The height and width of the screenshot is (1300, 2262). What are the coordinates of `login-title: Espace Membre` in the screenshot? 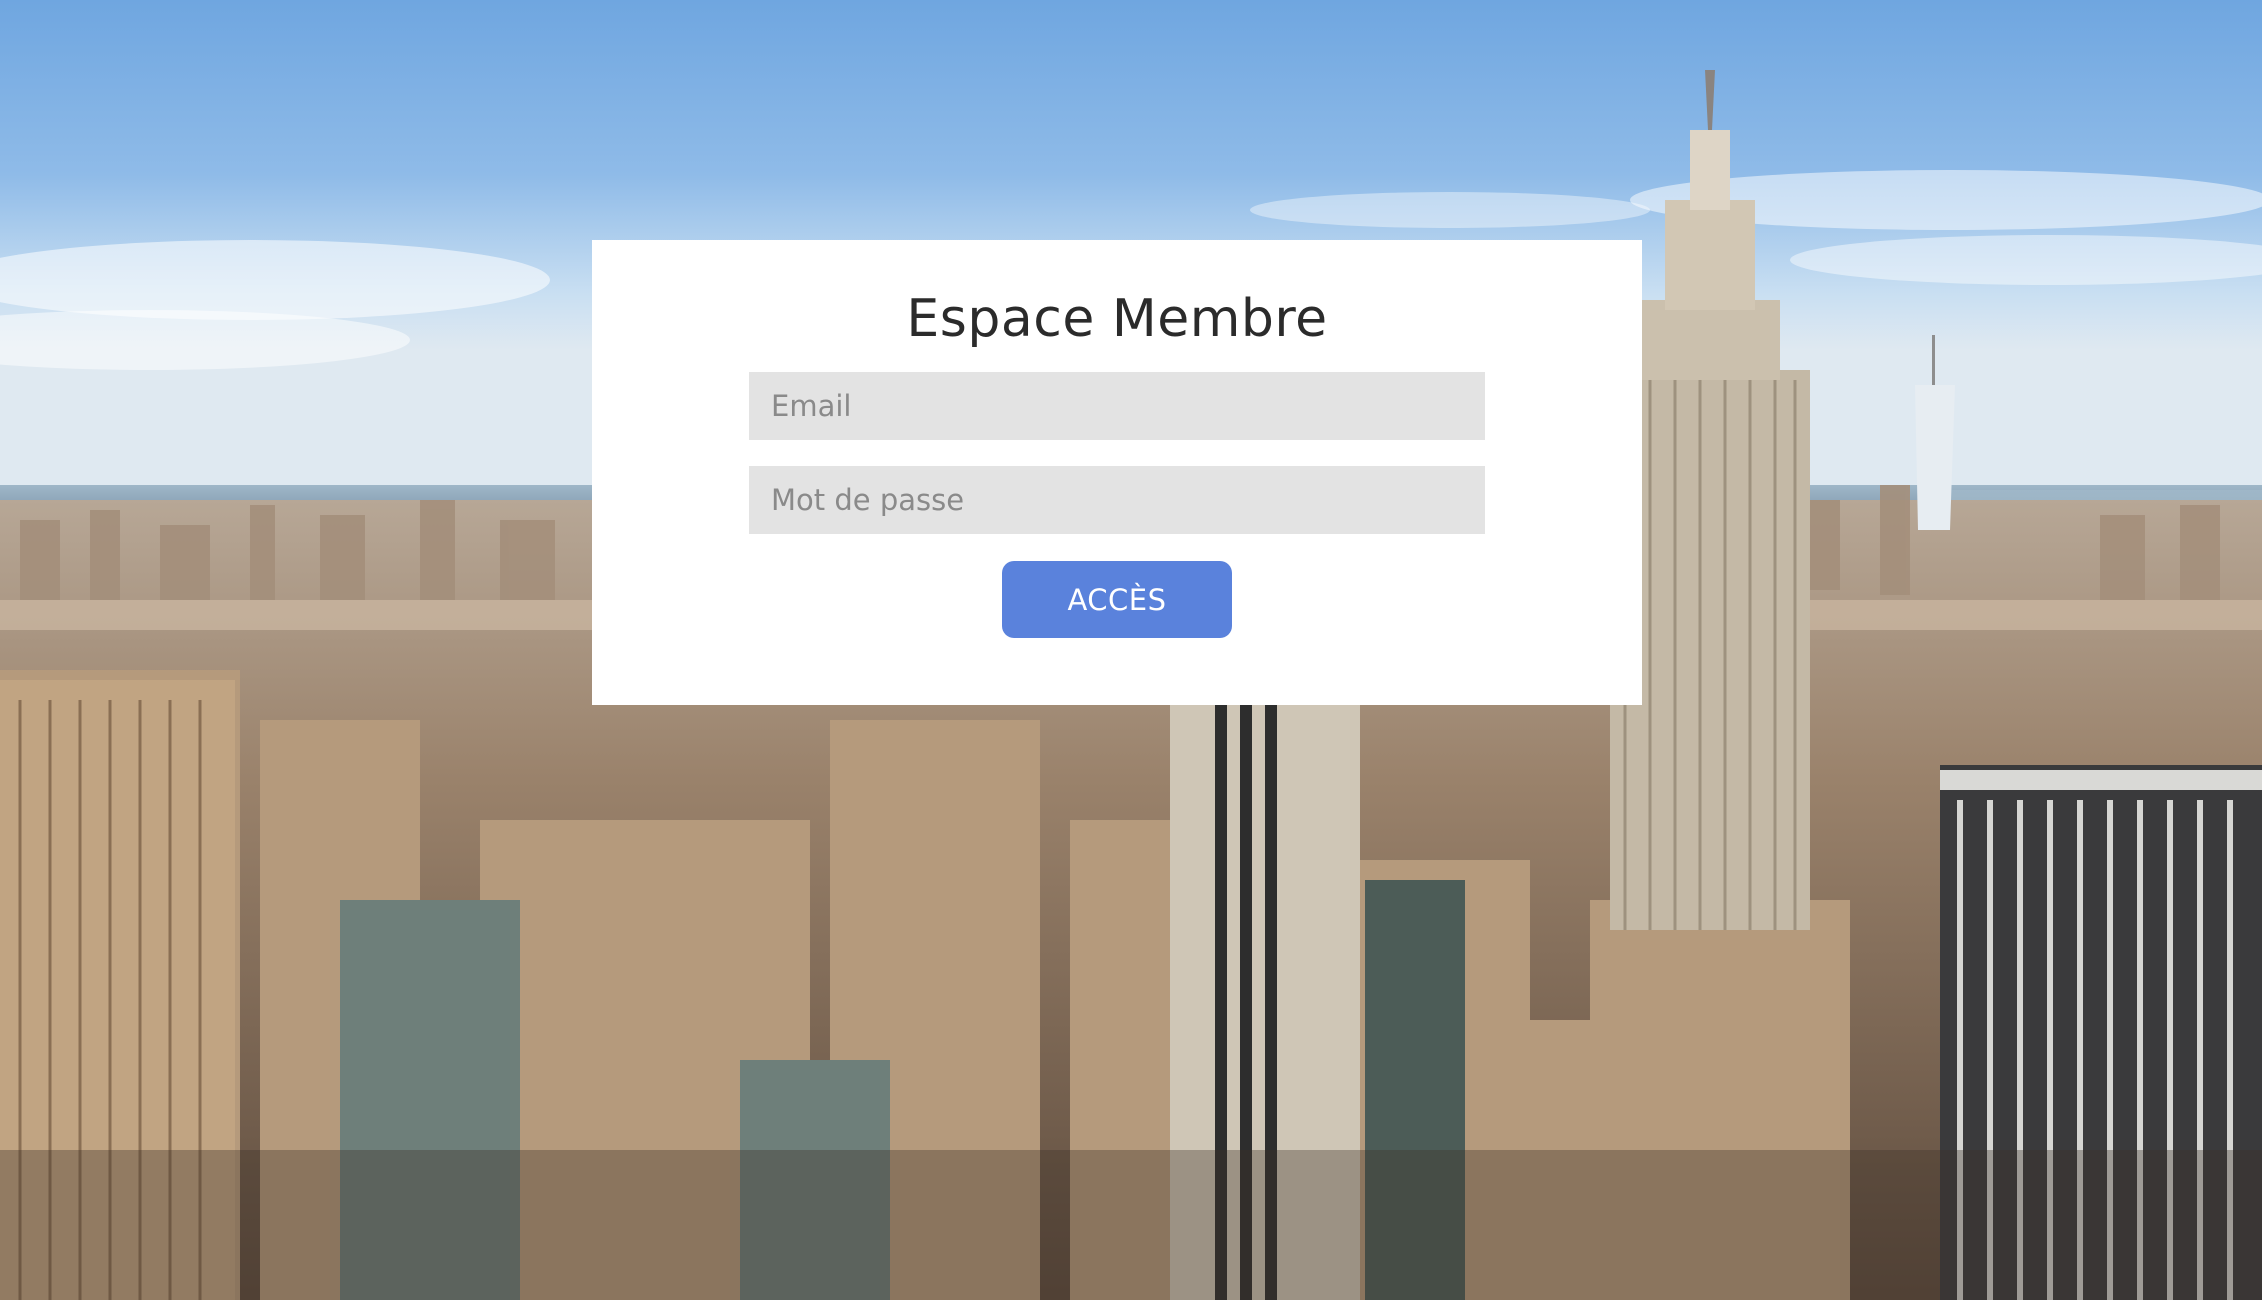 It's located at (1117, 319).